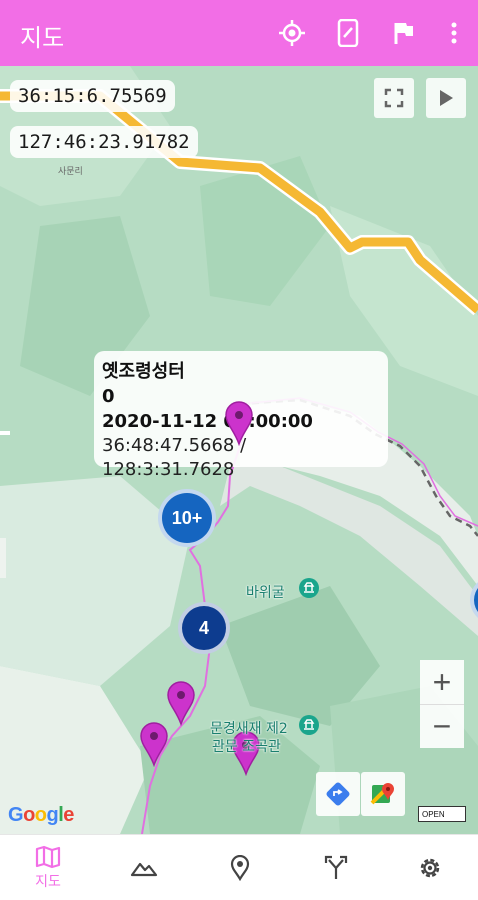  I want to click on google-logo-letter: G, so click(16, 815).